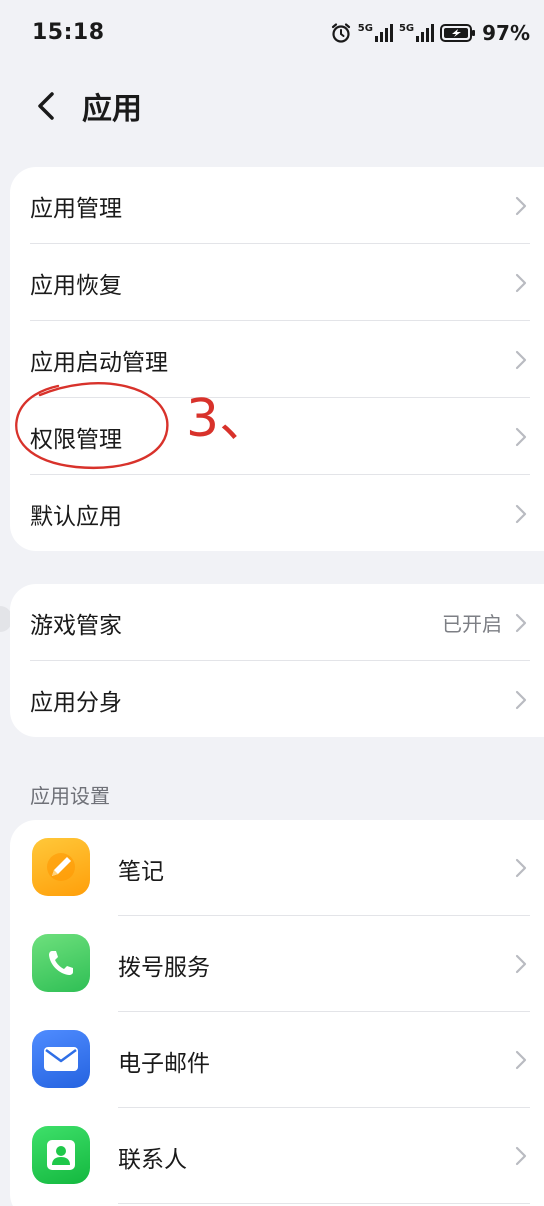 The width and height of the screenshot is (544, 1206). I want to click on alarm-icon, so click(340, 33).